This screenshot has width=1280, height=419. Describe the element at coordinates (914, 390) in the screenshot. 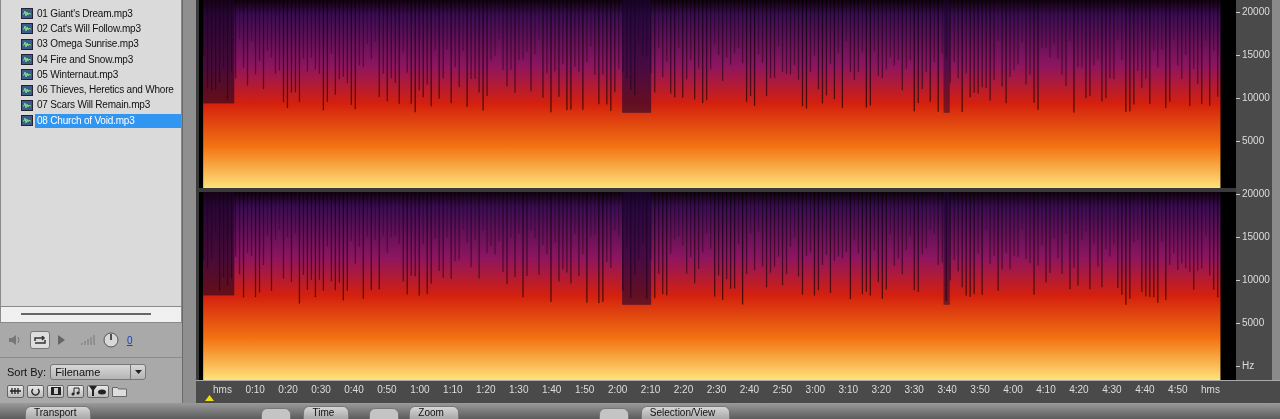

I see `time-label: 3:30` at that location.